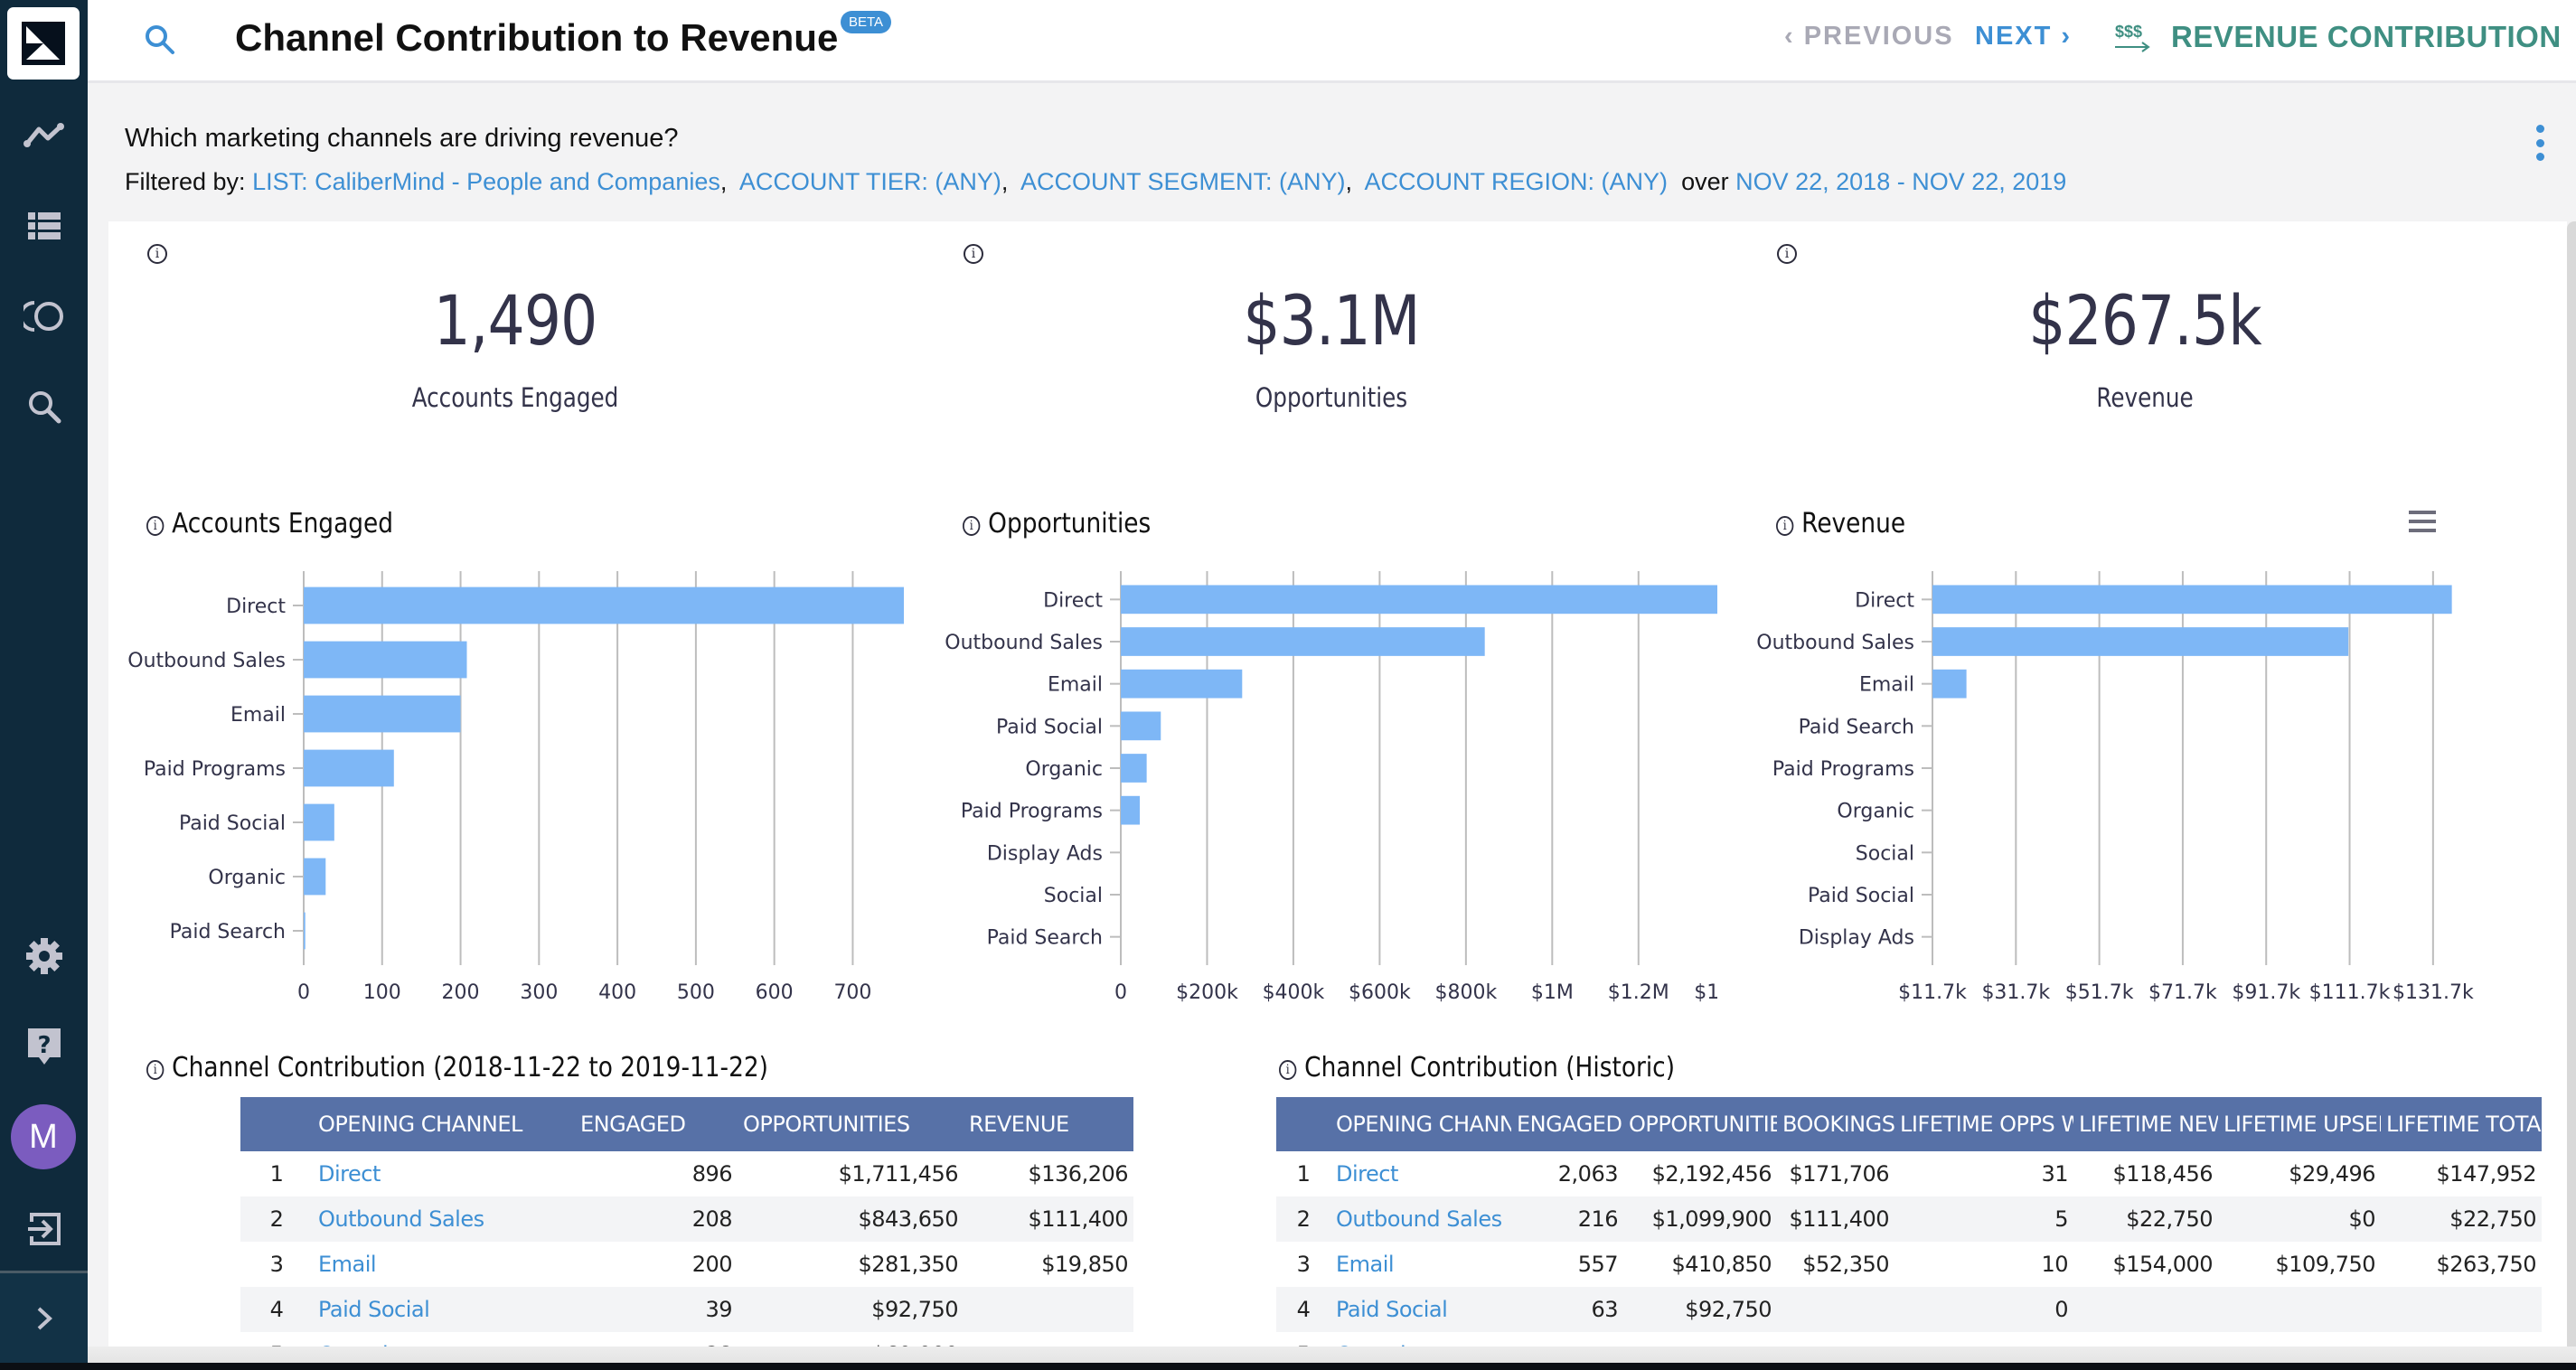 The width and height of the screenshot is (2576, 1370). Describe the element at coordinates (1984, 1124) in the screenshot. I see `column-header: LIFETIME OPPS WON` at that location.